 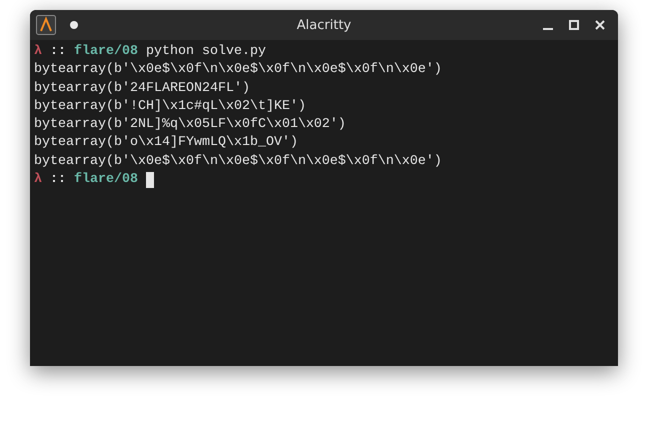 What do you see at coordinates (74, 25) in the screenshot?
I see `dot-icon` at bounding box center [74, 25].